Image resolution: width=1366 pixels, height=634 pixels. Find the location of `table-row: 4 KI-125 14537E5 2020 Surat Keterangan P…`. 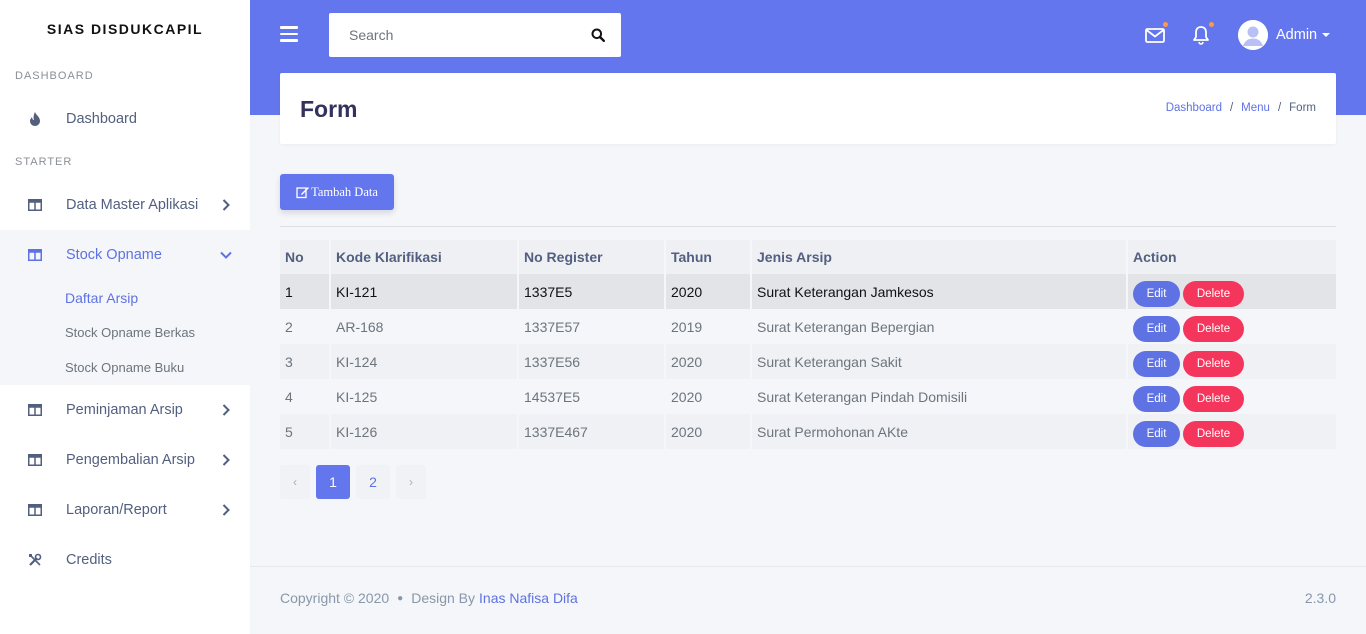

table-row: 4 KI-125 14537E5 2020 Surat Keterangan P… is located at coordinates (808, 396).